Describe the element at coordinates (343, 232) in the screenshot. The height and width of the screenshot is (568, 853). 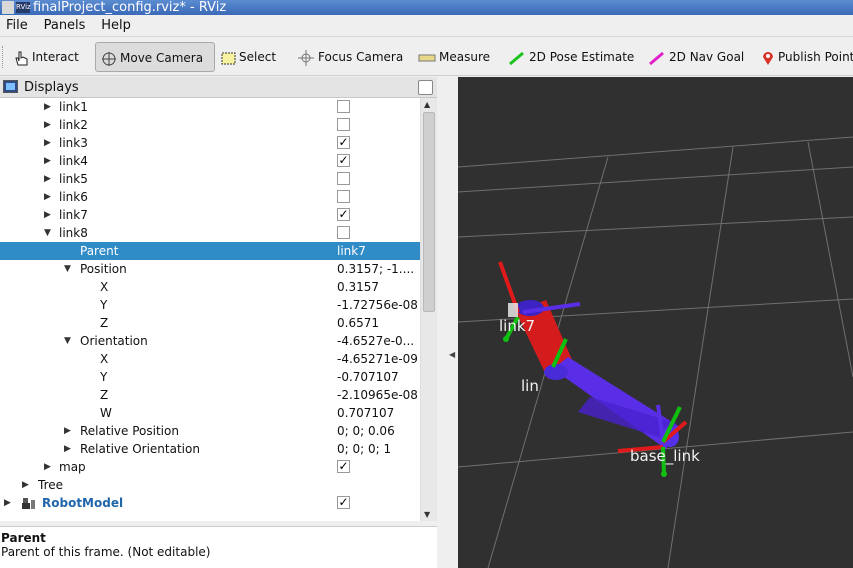
I see `link8-checkbox` at that location.